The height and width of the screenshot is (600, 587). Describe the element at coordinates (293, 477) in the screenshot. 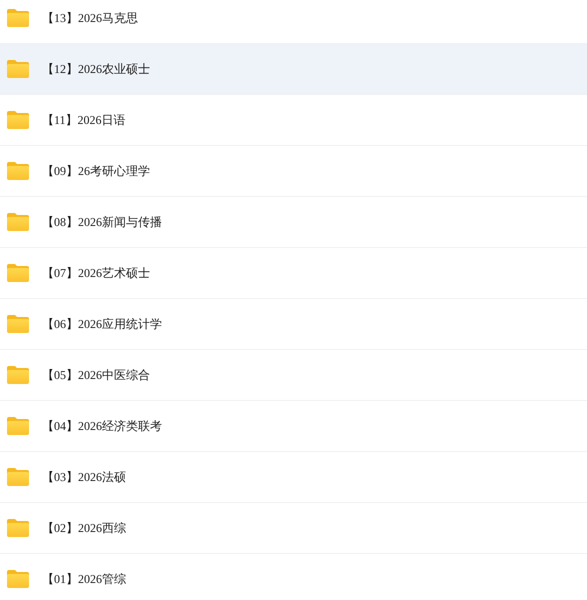

I see `folder-row: 【03】2026法硕` at that location.